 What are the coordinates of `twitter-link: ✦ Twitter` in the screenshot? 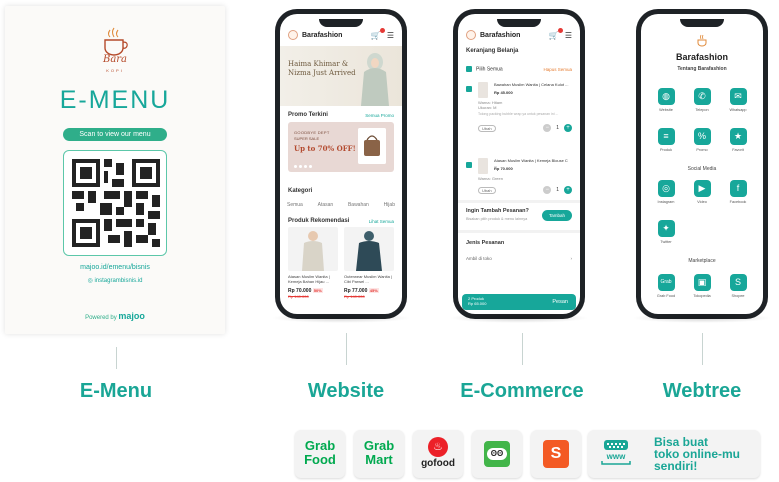 It's located at (666, 232).